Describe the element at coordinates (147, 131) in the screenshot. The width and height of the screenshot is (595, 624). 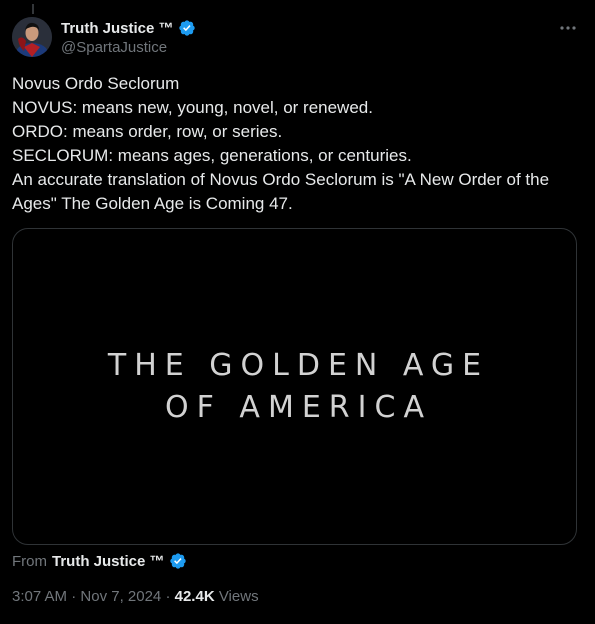
I see `tweet-line: ORDO: means order, row, or series.` at that location.